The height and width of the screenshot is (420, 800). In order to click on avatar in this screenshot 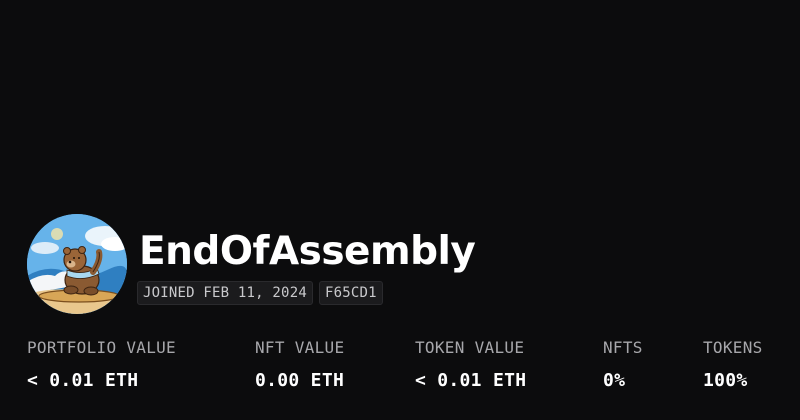, I will do `click(77, 264)`.